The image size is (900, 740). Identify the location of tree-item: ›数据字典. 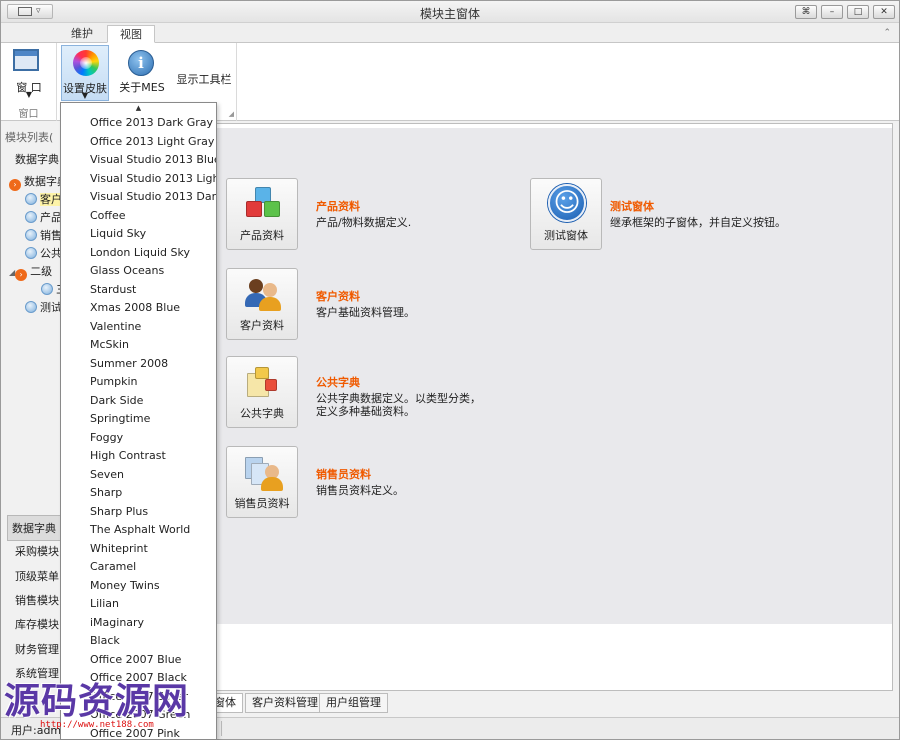
(35, 182).